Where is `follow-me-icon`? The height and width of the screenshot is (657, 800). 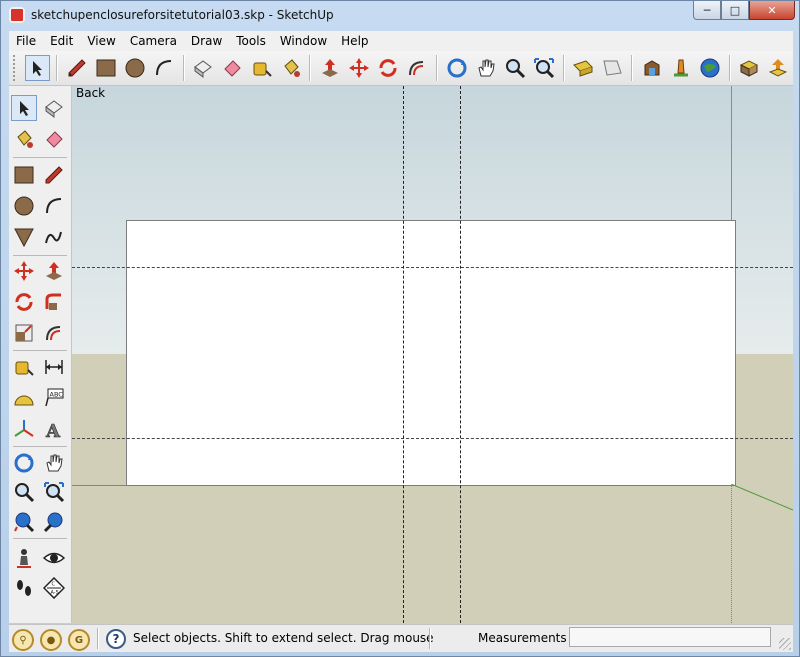 follow-me-icon is located at coordinates (53, 301).